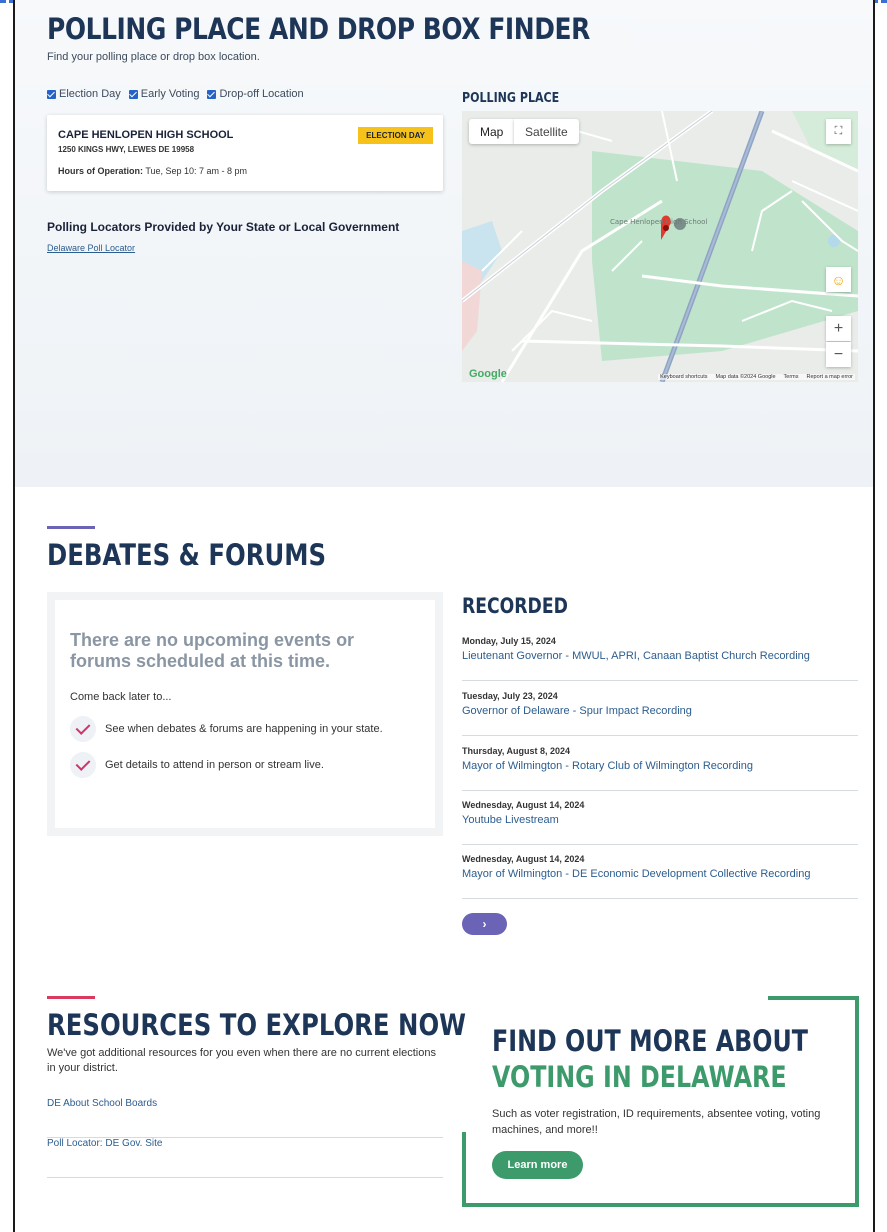 This screenshot has width=887, height=1232. Describe the element at coordinates (71, 527) in the screenshot. I see `debates-accent-bar` at that location.